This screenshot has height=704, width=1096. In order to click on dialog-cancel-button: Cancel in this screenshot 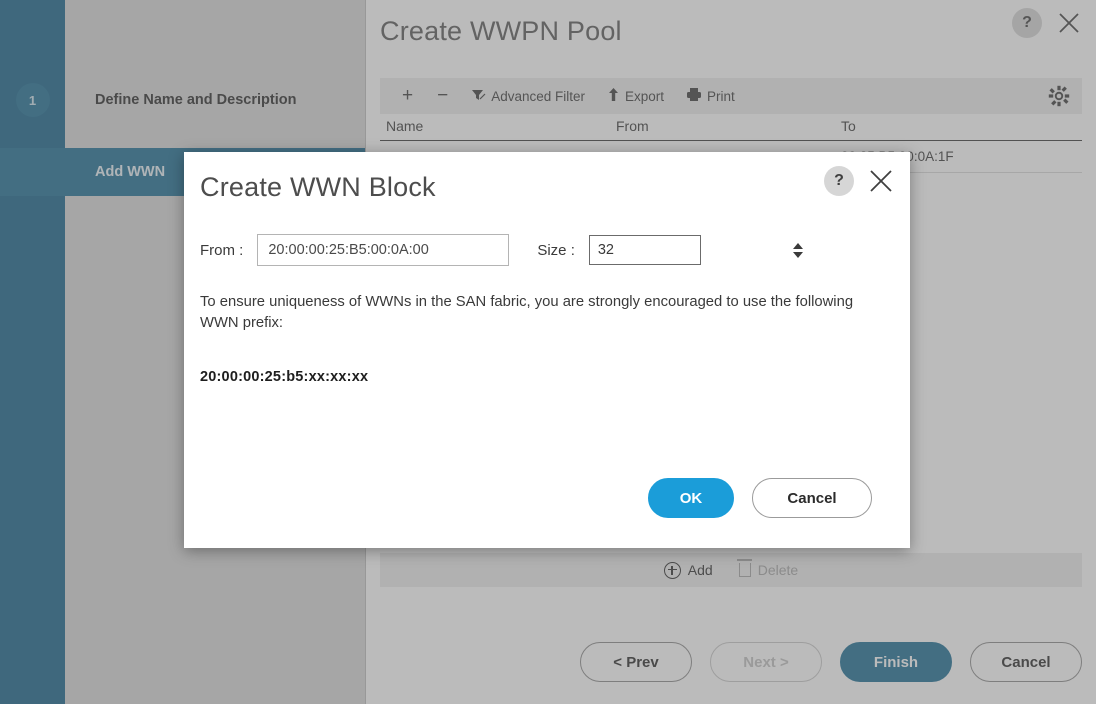, I will do `click(812, 498)`.